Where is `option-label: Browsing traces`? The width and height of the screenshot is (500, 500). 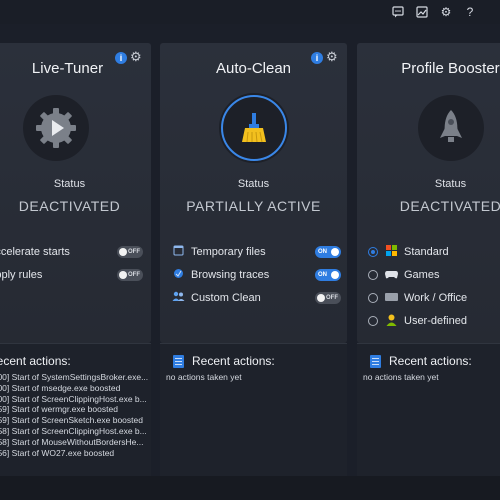
option-label: Browsing traces is located at coordinates (230, 275).